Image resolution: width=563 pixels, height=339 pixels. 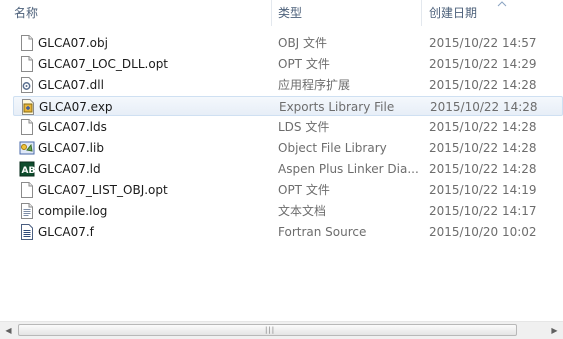 I want to click on file-row: GLCA07.lds LDS 文件 2015/10/22 14:28, so click(x=288, y=127).